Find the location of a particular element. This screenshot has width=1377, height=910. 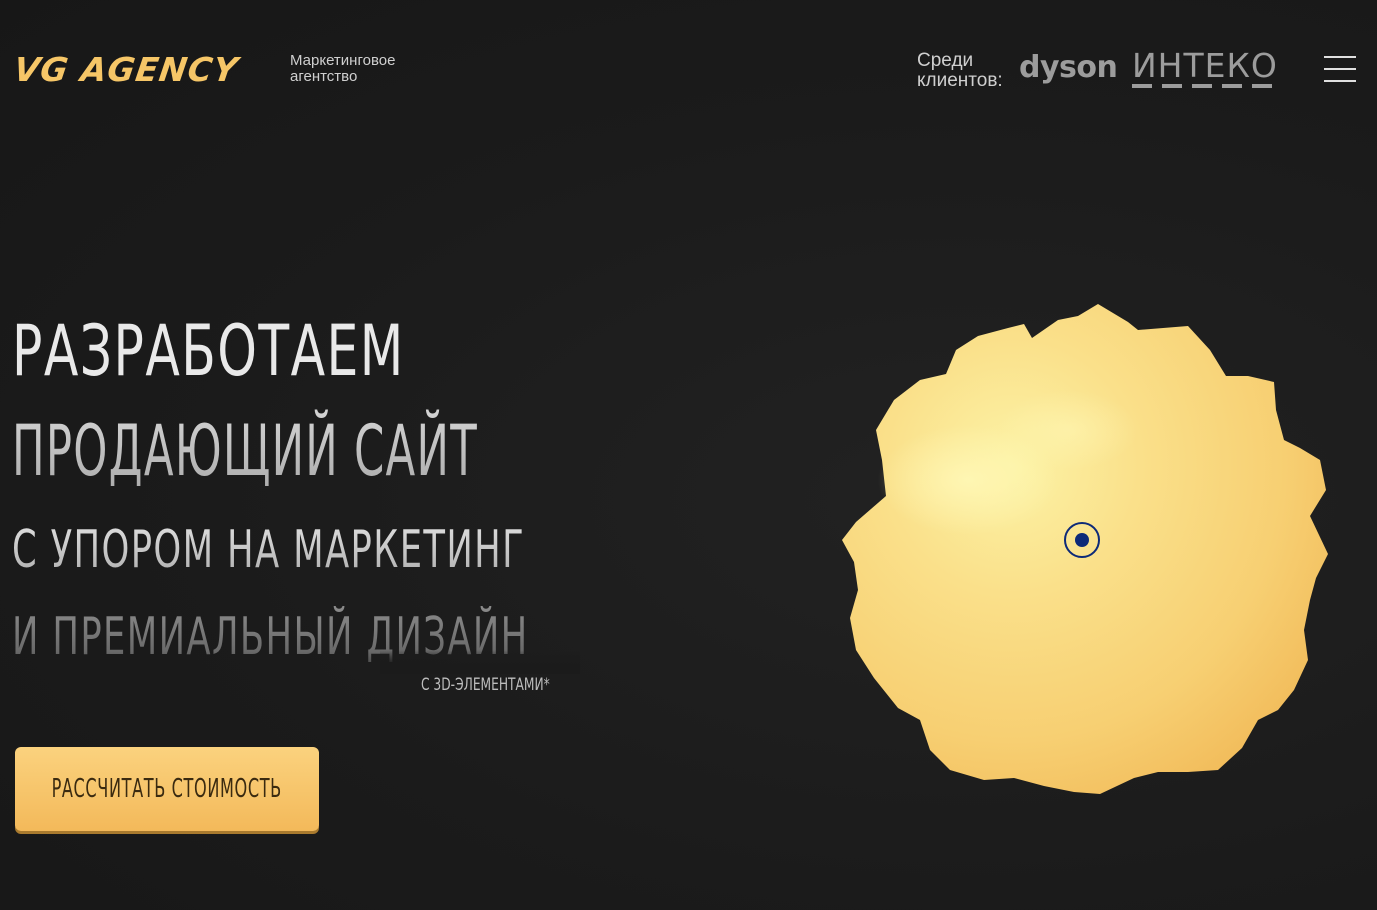

client-logo-dyson: dyson is located at coordinates (1068, 67).